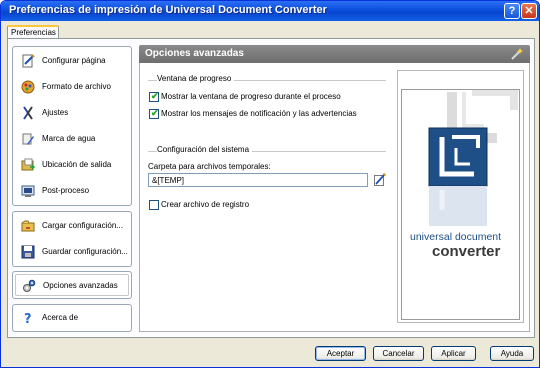  Describe the element at coordinates (80, 285) in the screenshot. I see `sidebar-item-label: Opciones avanzadas` at that location.